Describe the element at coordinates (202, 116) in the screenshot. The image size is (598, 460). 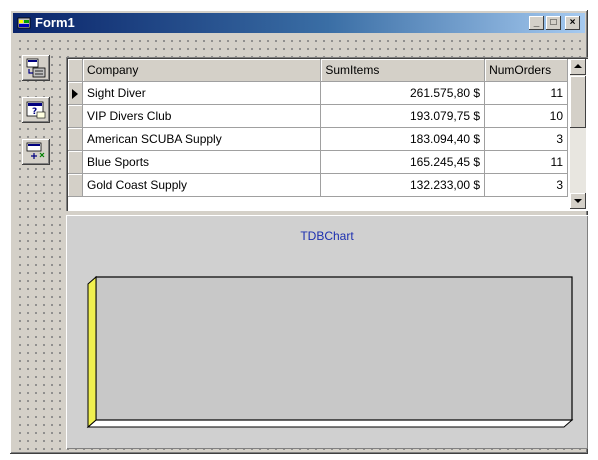
I see `cell-company: VIP Divers Club` at that location.